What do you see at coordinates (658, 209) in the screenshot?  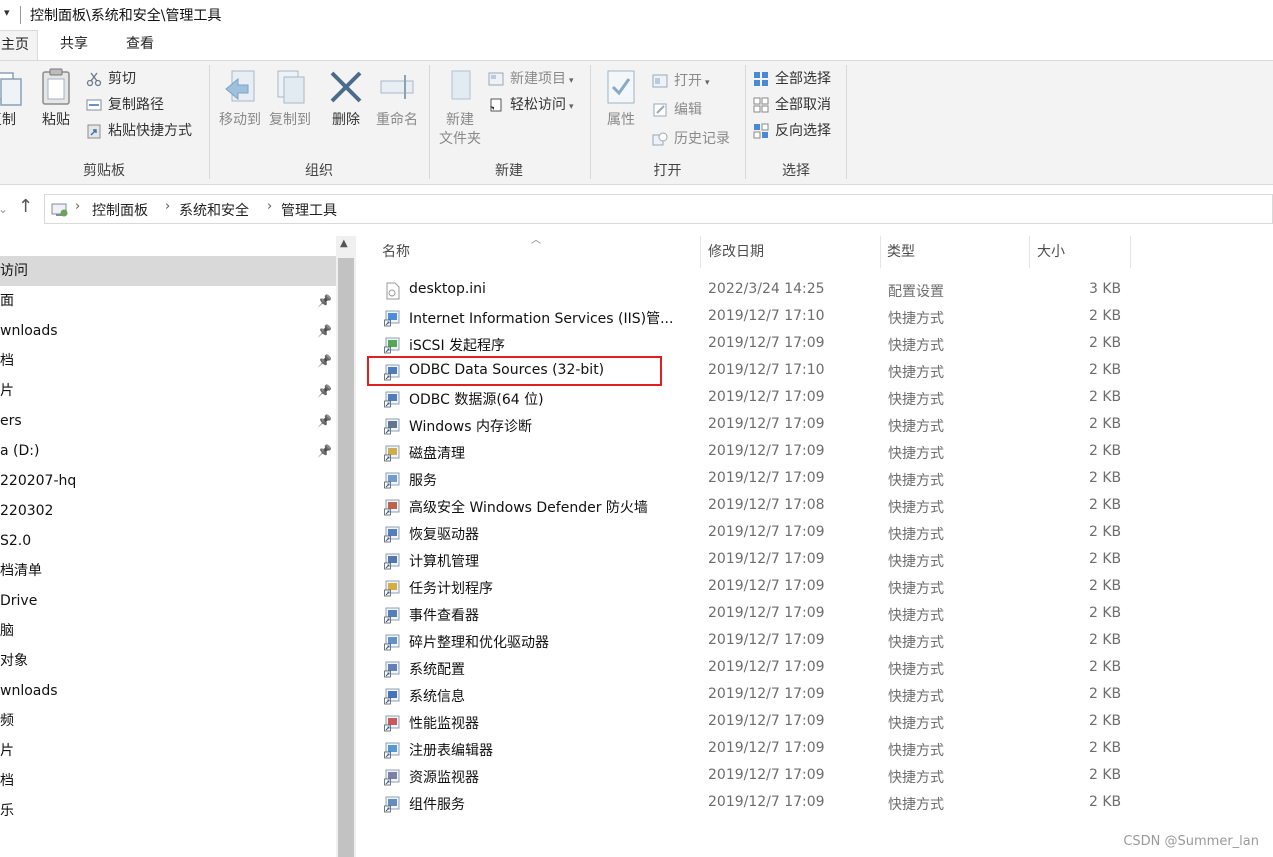 I see `address-bar: › 控制面板 › 系统和安全 › 管理工具` at bounding box center [658, 209].